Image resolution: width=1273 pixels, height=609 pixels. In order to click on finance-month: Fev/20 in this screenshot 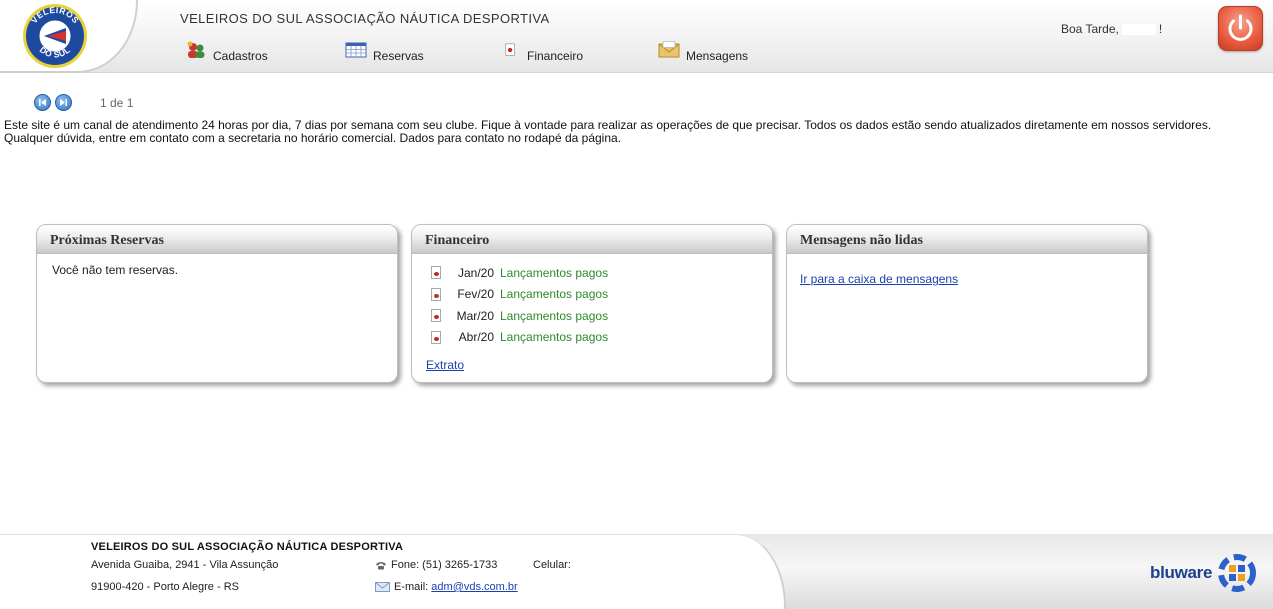, I will do `click(475, 294)`.